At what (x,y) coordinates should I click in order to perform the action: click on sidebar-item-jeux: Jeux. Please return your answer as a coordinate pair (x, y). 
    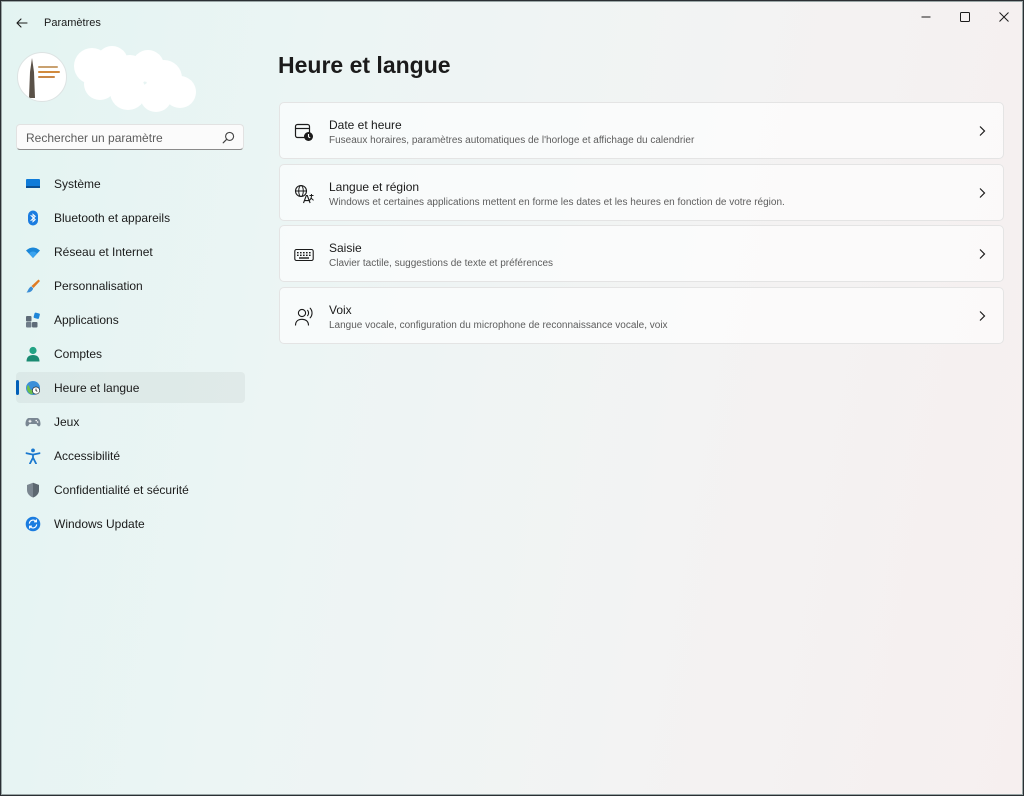
    Looking at the image, I should click on (130, 421).